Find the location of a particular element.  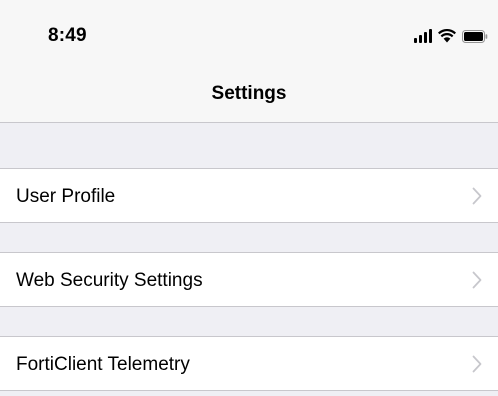

navigation-bar: Settings is located at coordinates (249, 97).